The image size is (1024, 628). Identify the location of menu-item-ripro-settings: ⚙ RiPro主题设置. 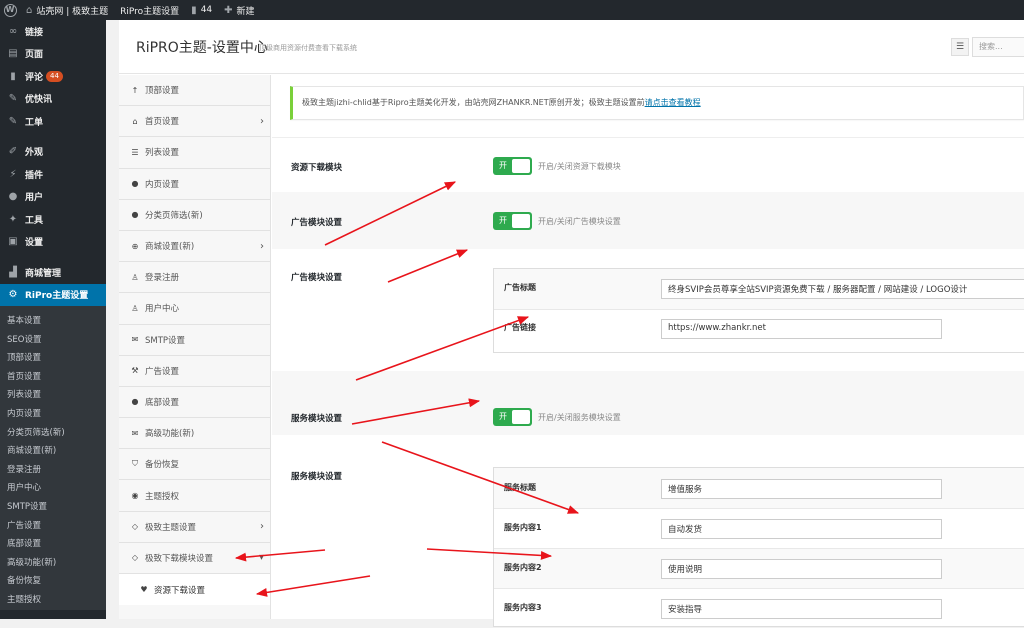
(53, 294).